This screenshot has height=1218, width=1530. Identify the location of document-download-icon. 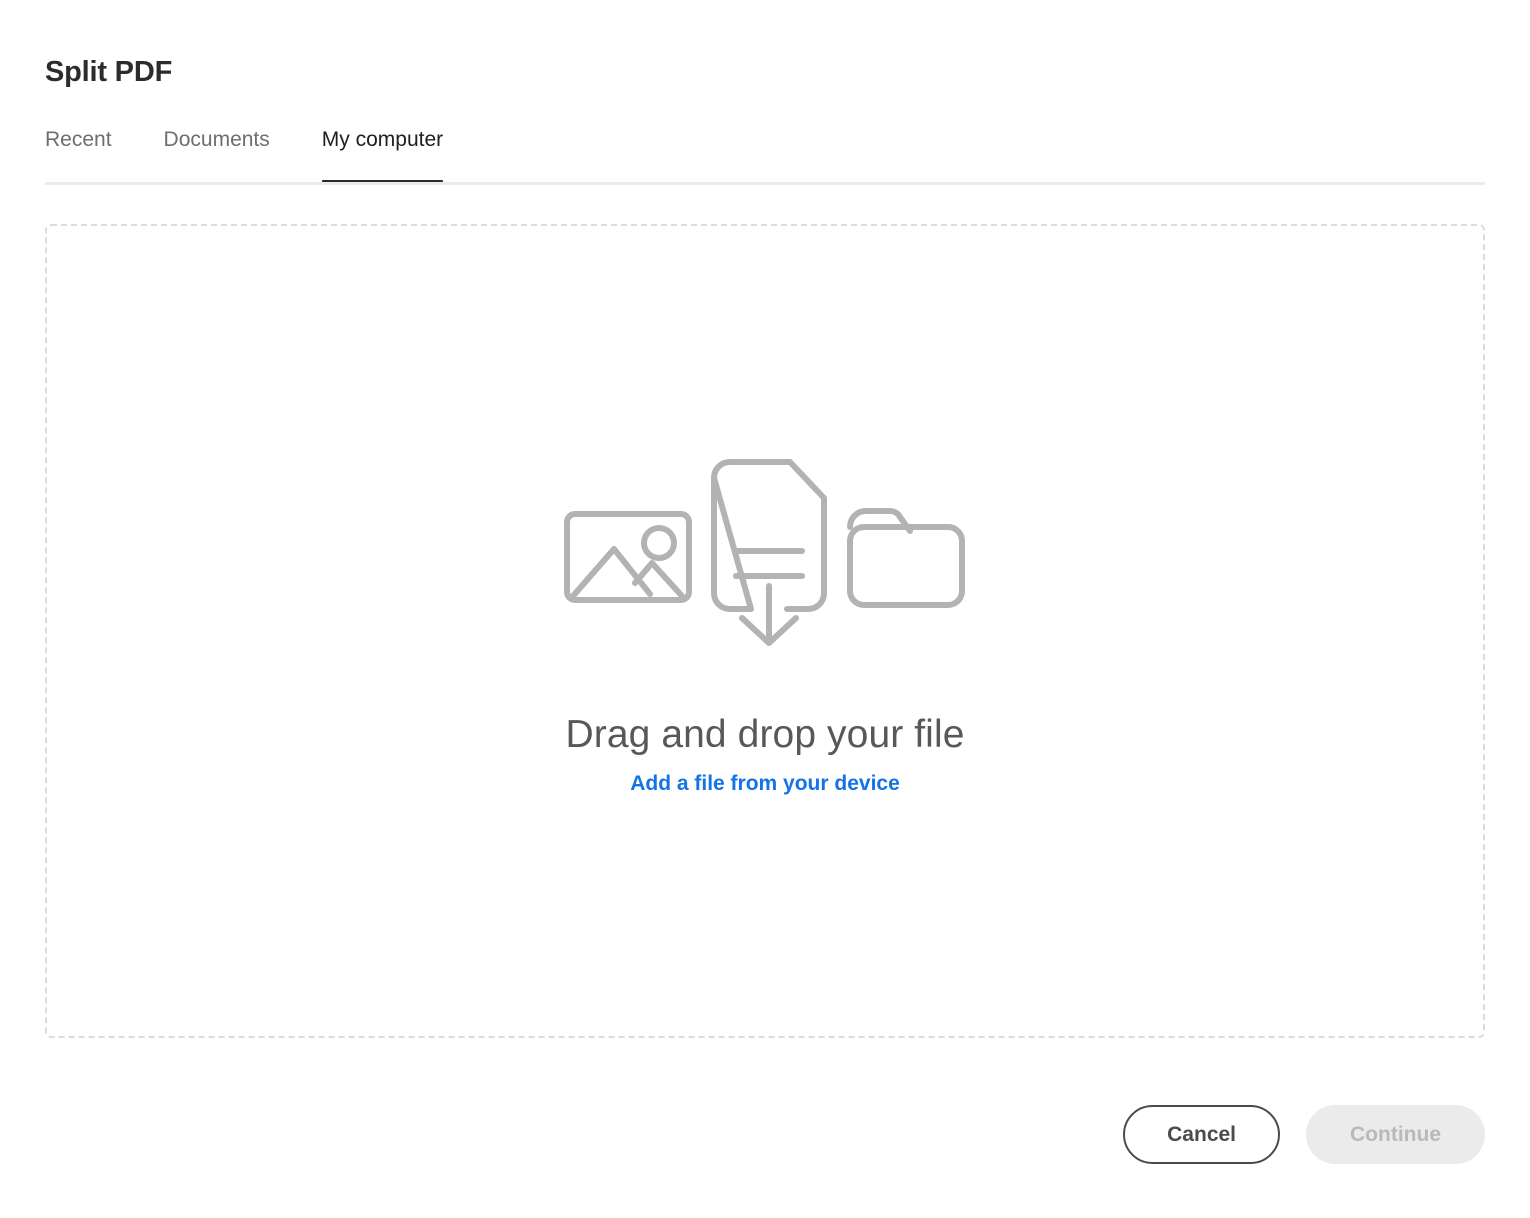
(769, 554).